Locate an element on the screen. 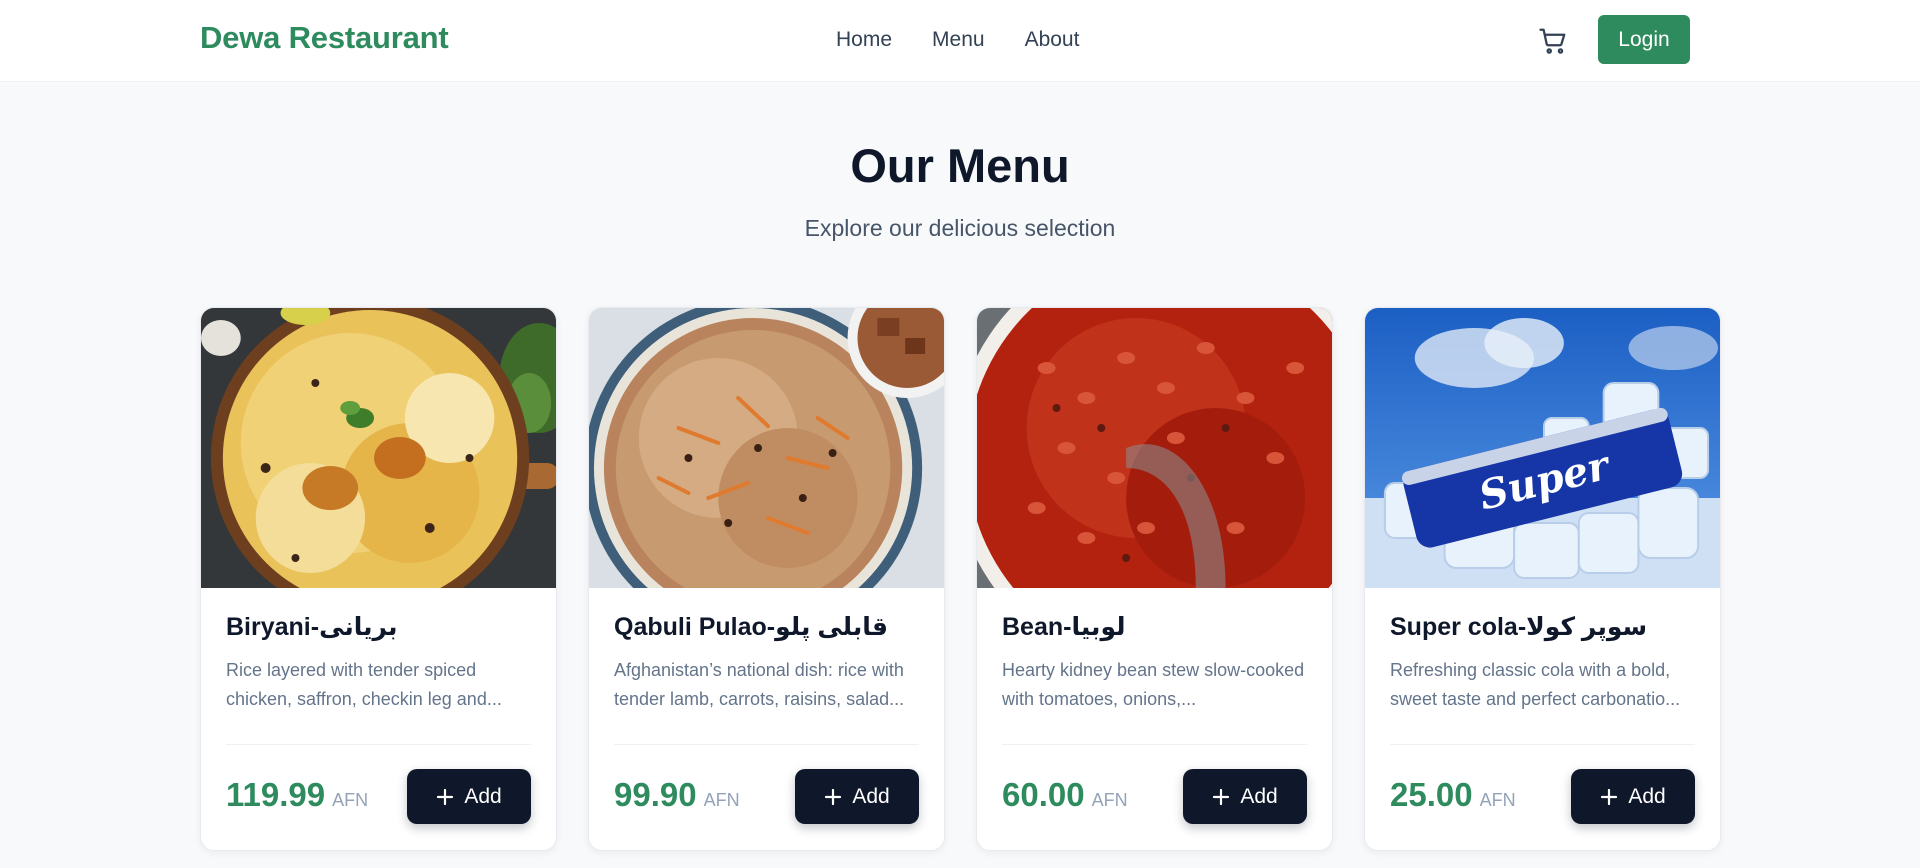 The image size is (1920, 868). menu-item-title: Qabuli Pulao-قابلی پلو is located at coordinates (751, 627).